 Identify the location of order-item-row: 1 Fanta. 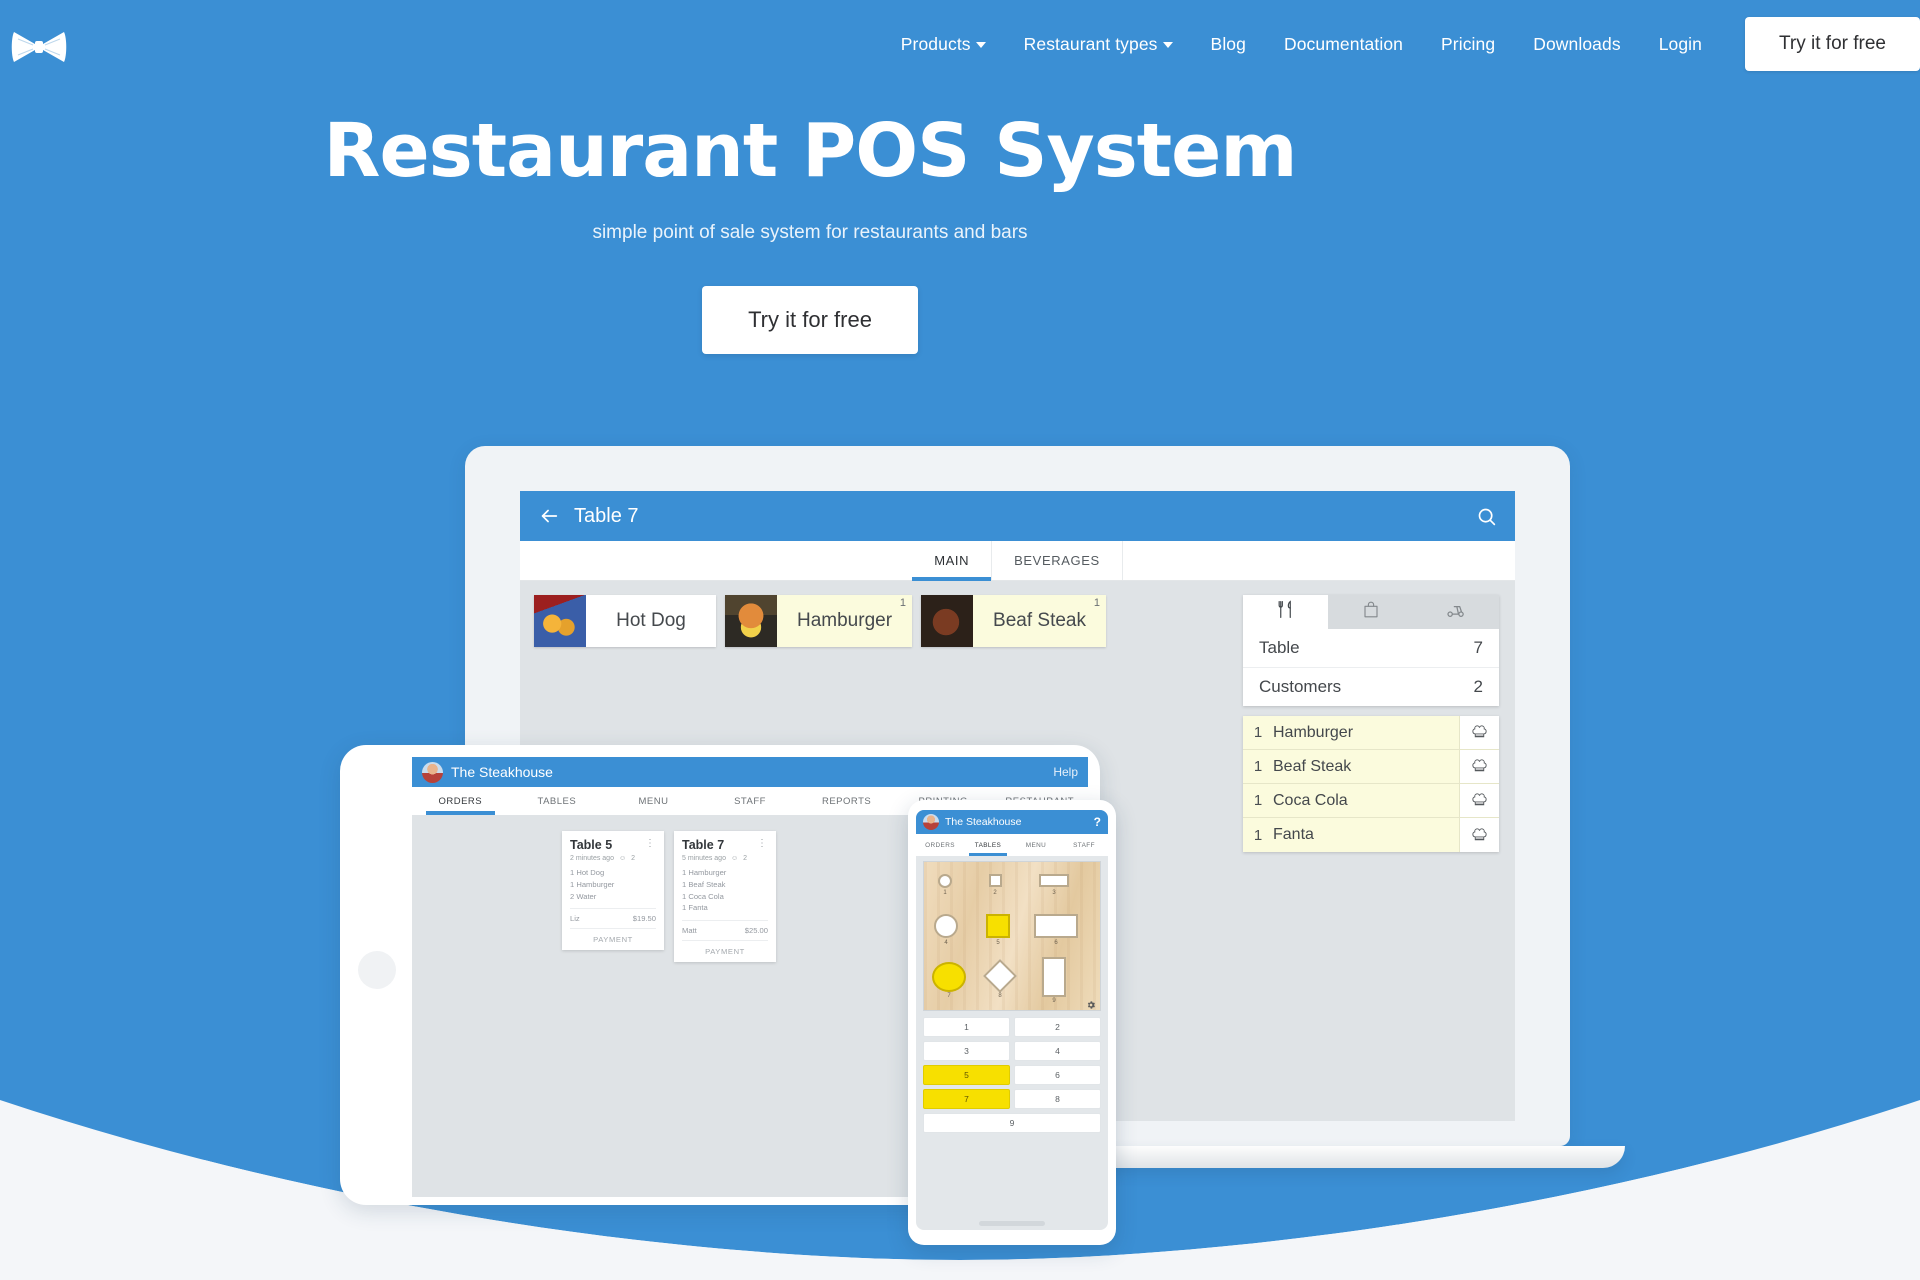
(1371, 835).